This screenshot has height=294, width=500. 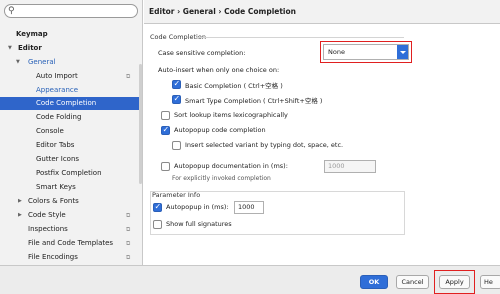 I want to click on autopopup-doc-checkbox, so click(x=165, y=166).